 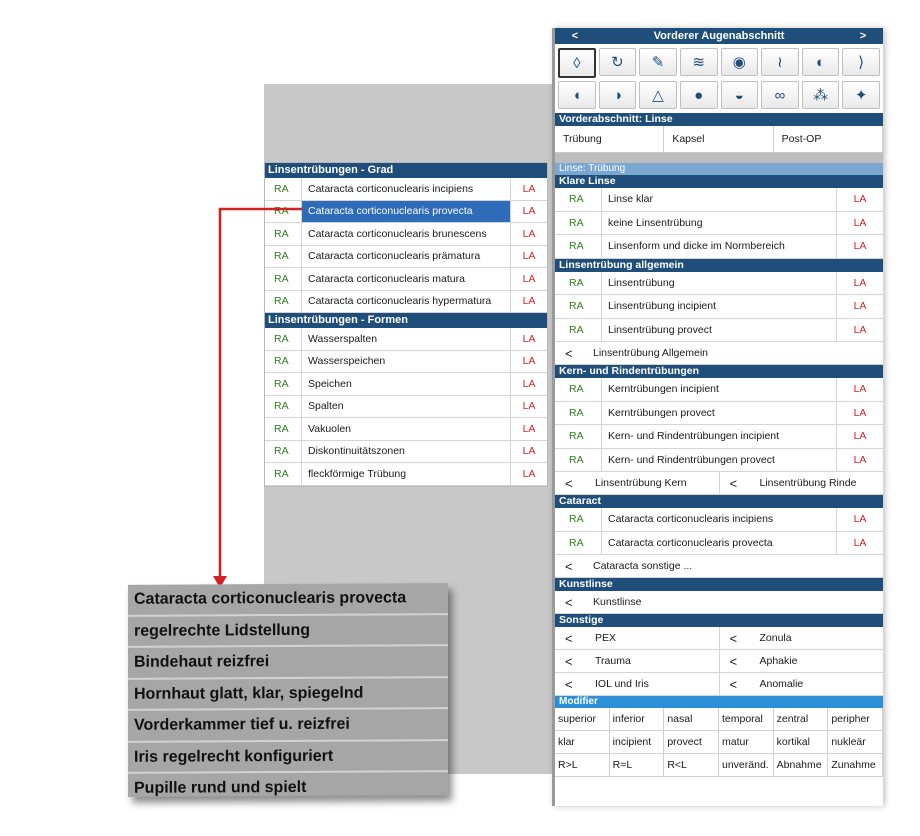 What do you see at coordinates (698, 62) in the screenshot?
I see `eyelid-closed-icon: ≋` at bounding box center [698, 62].